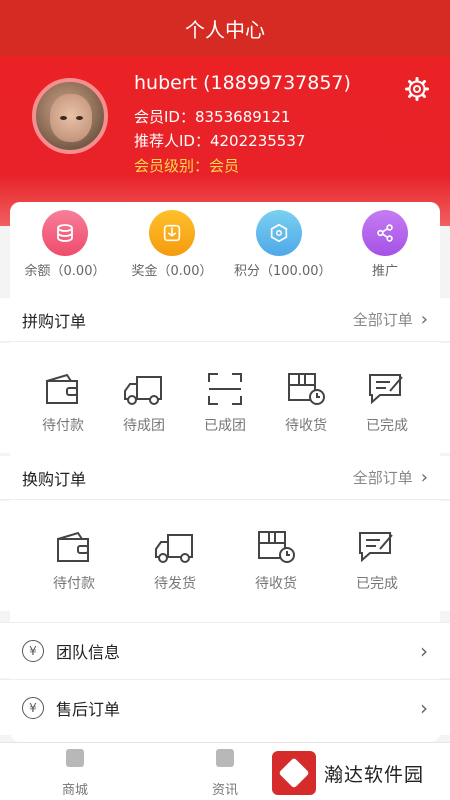 Image resolution: width=450 pixels, height=800 pixels. What do you see at coordinates (144, 426) in the screenshot?
I see `order-label: 待成团` at bounding box center [144, 426].